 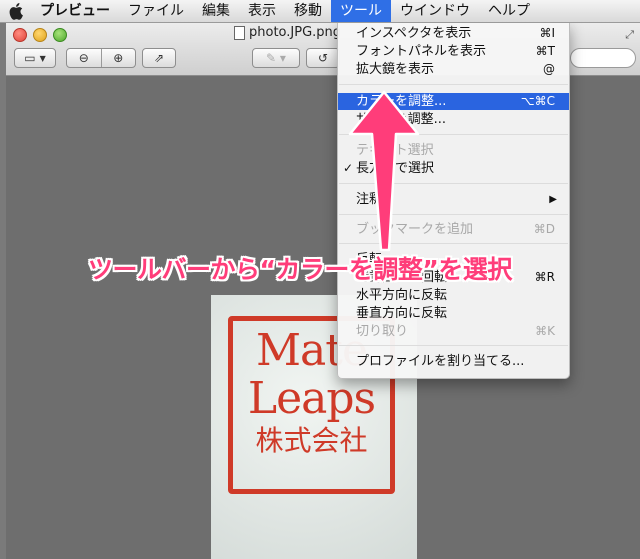 What do you see at coordinates (553, 199) in the screenshot?
I see `submenu-arrow-icon: ▶` at bounding box center [553, 199].